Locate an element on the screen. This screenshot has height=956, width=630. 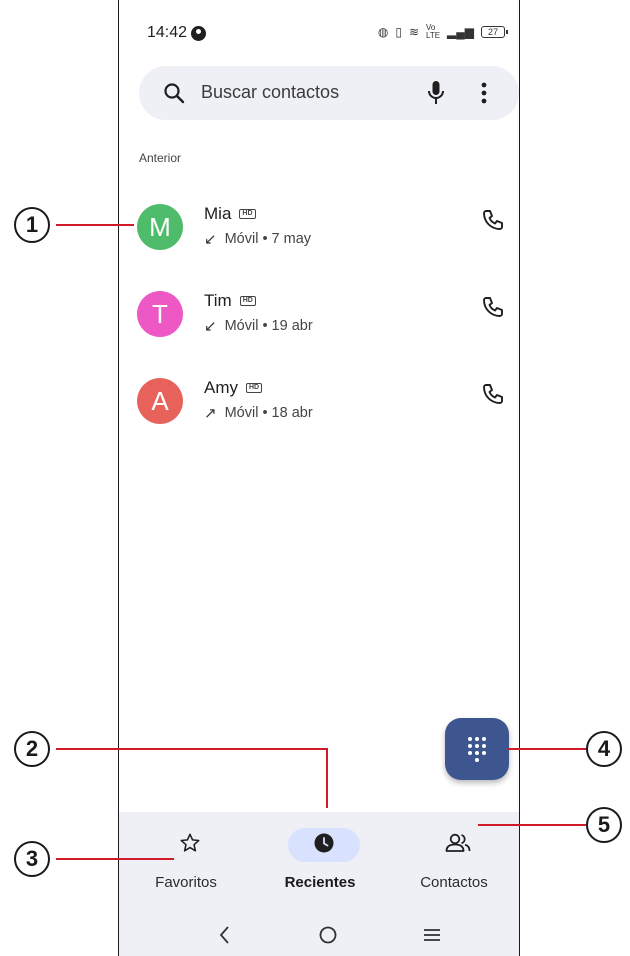
signal-icon: ▂▄▆ is located at coordinates (460, 32).